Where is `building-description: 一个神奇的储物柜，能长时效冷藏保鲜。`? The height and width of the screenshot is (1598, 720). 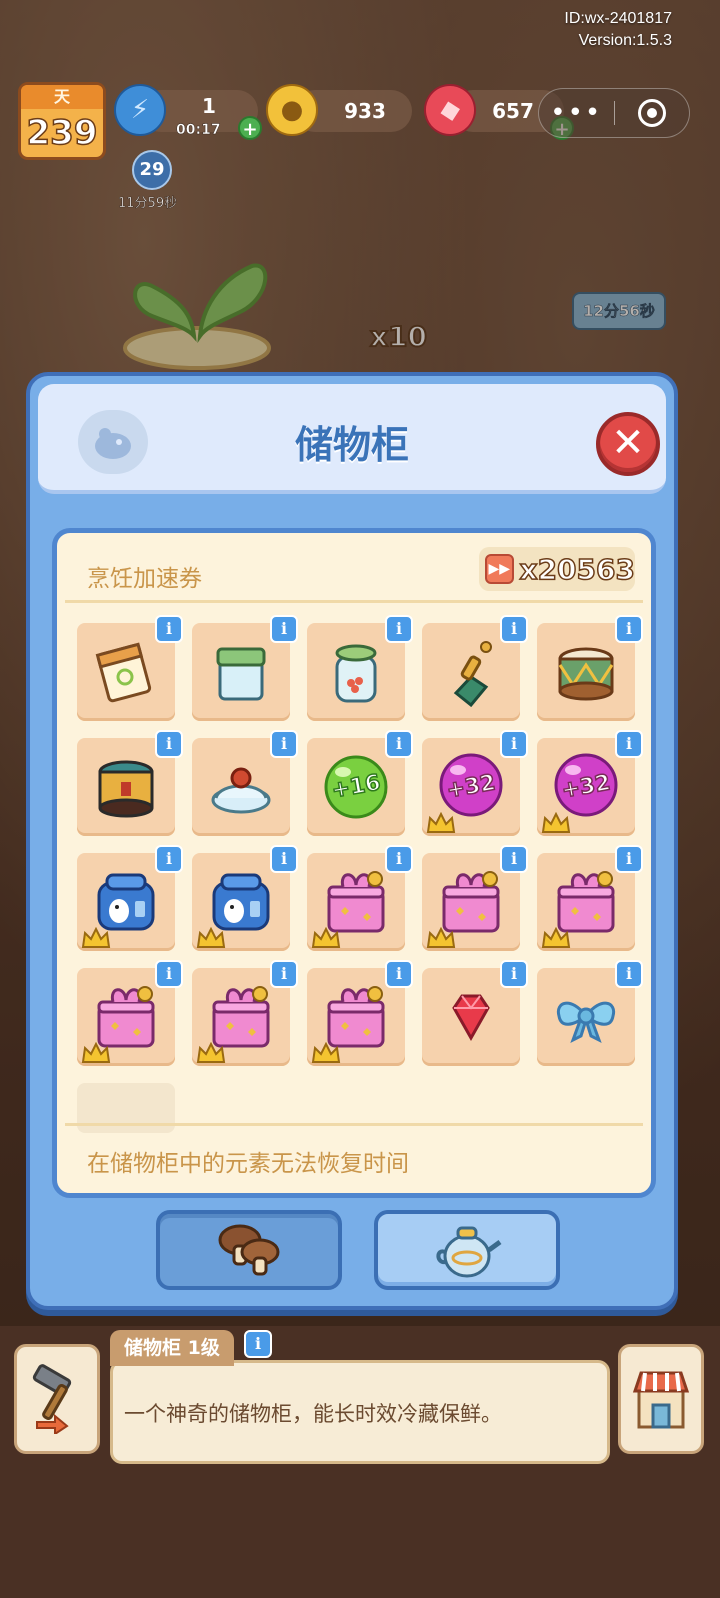 building-description: 一个神奇的储物柜，能长时效冷藏保鲜。 is located at coordinates (313, 1414).